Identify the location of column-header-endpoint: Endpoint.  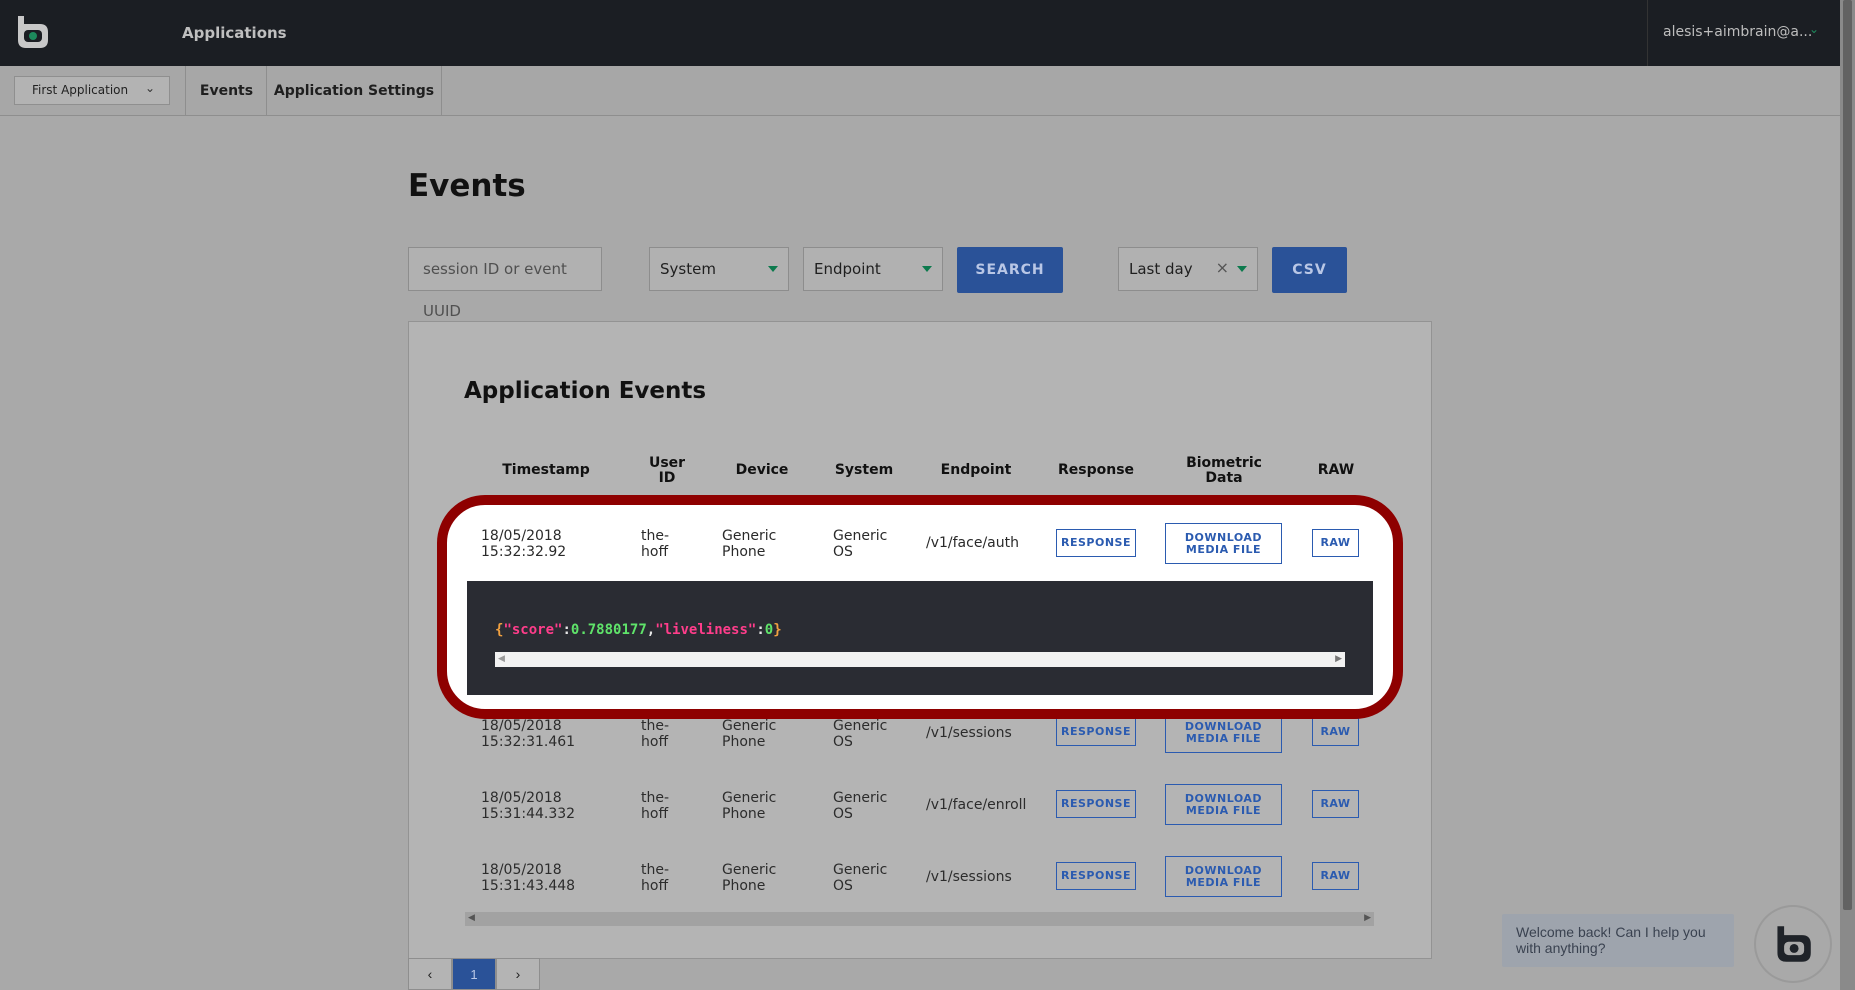
(976, 470).